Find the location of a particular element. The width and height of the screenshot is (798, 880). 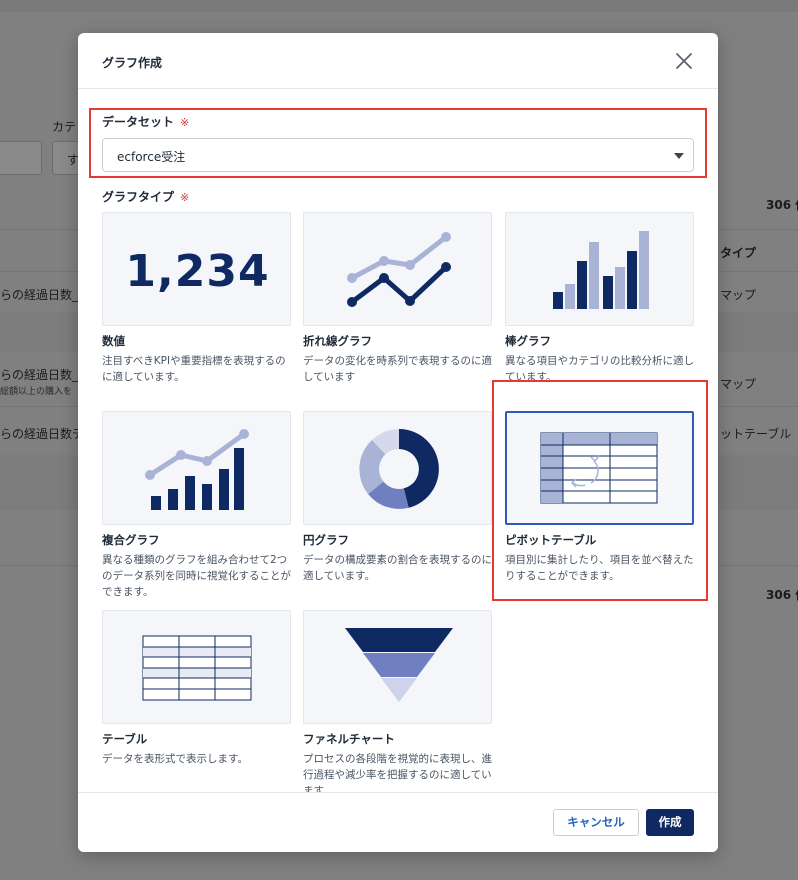

bg-type-header: タイプ is located at coordinates (738, 253).